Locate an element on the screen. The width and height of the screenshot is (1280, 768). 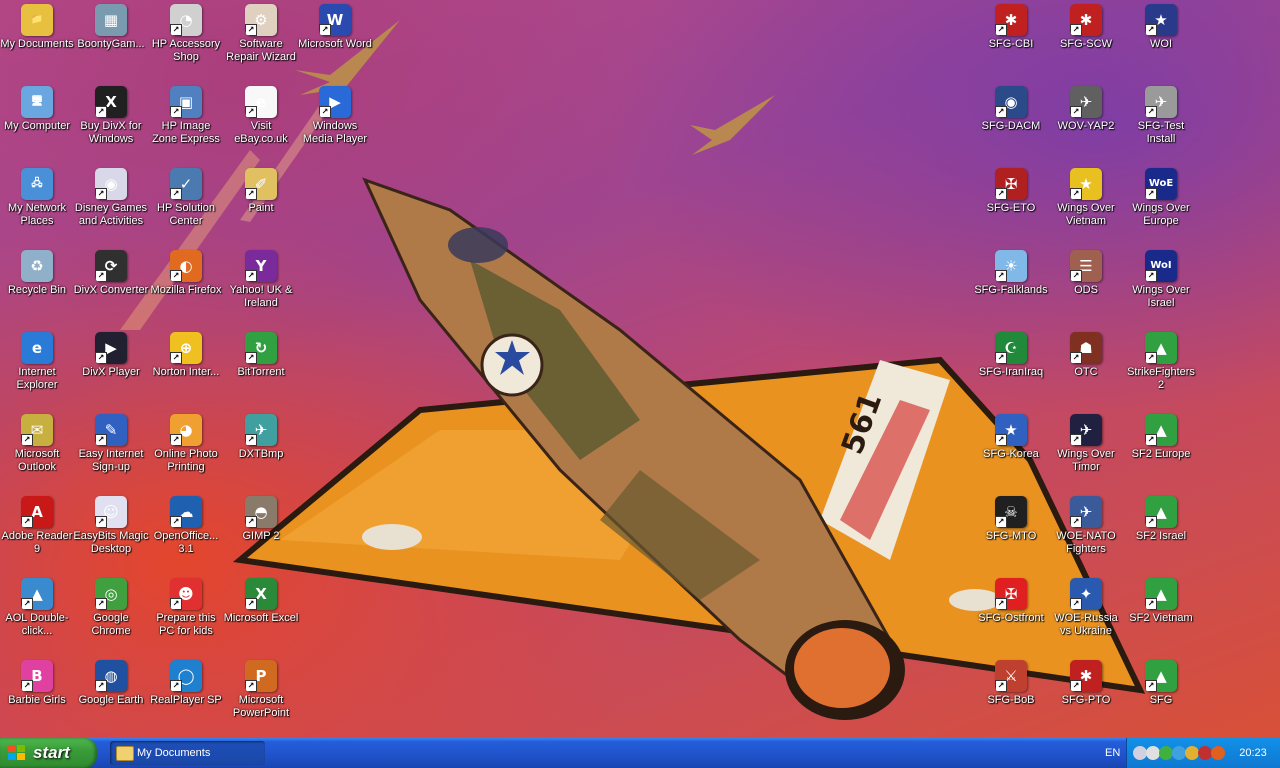
desktop-icon-sf2-europe: ▲ ↗ SF2 Europe is located at coordinates (1161, 452).